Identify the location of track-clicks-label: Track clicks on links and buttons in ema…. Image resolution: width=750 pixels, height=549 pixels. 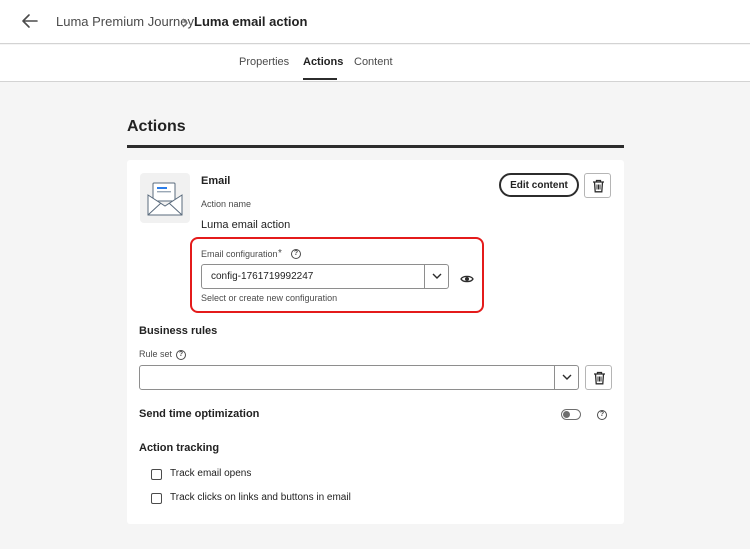
(260, 497).